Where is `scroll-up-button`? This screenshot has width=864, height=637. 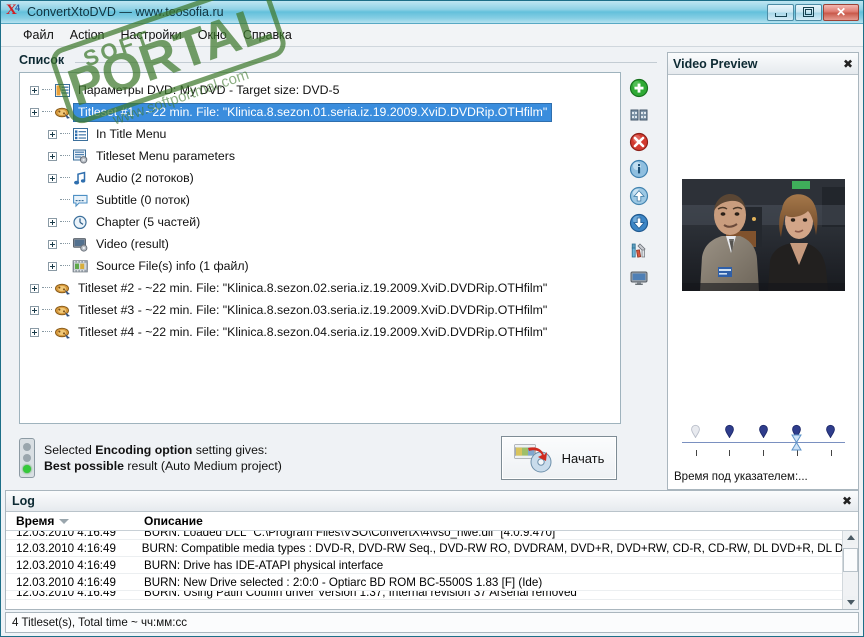 scroll-up-button is located at coordinates (850, 537).